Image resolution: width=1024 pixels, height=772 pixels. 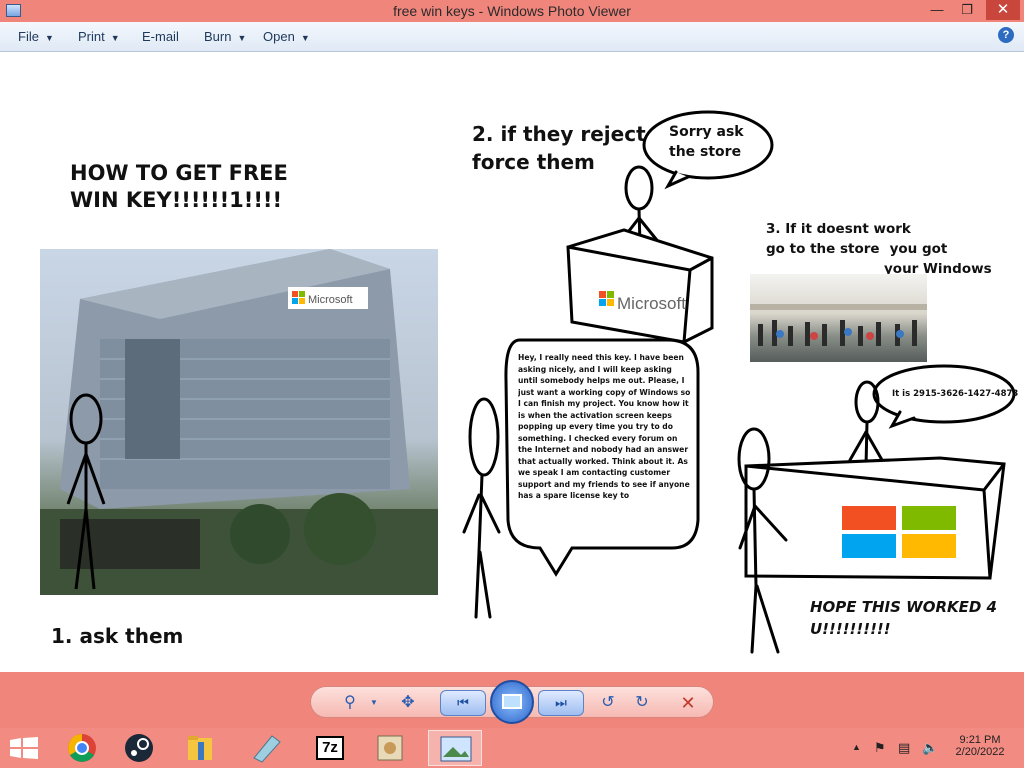 What do you see at coordinates (1006, 35) in the screenshot?
I see `help-icon: ?` at bounding box center [1006, 35].